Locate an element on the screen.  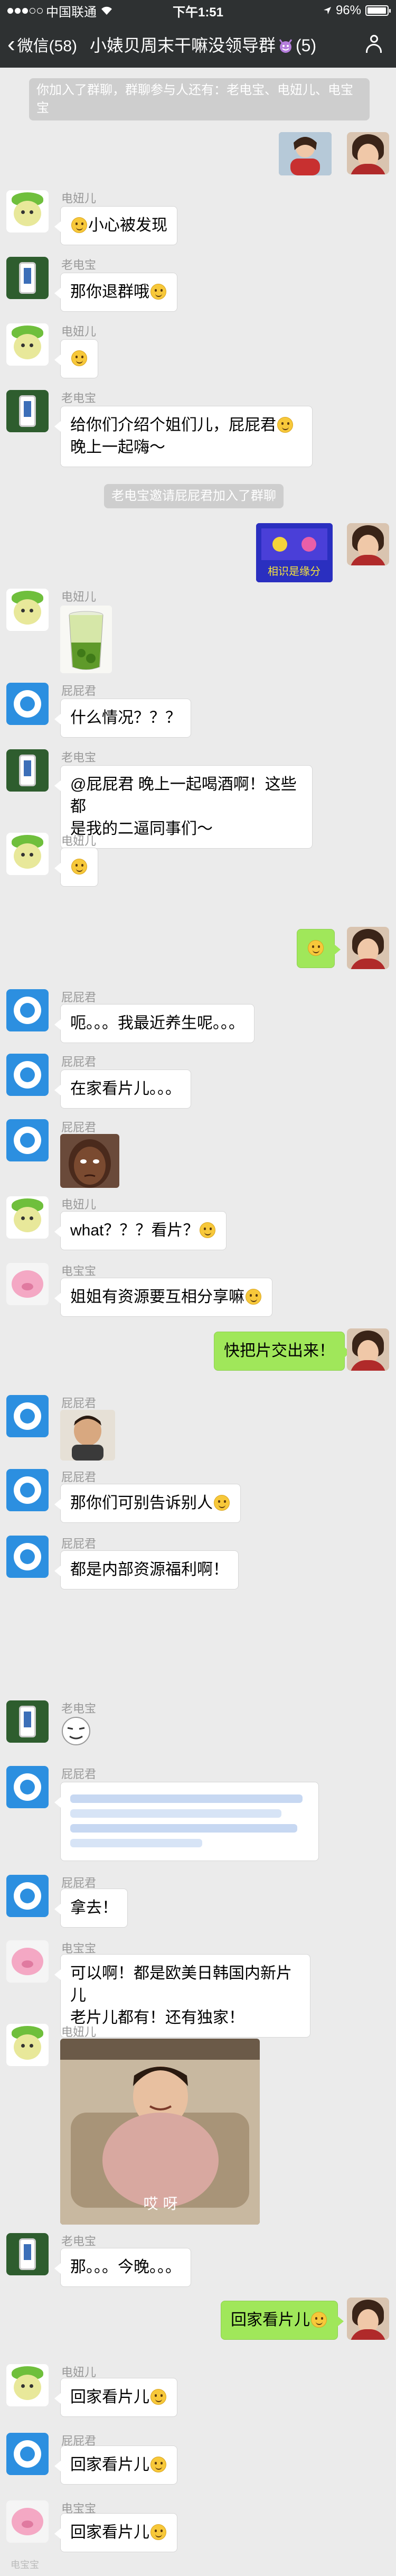
tea-glass-image is located at coordinates (86, 639).